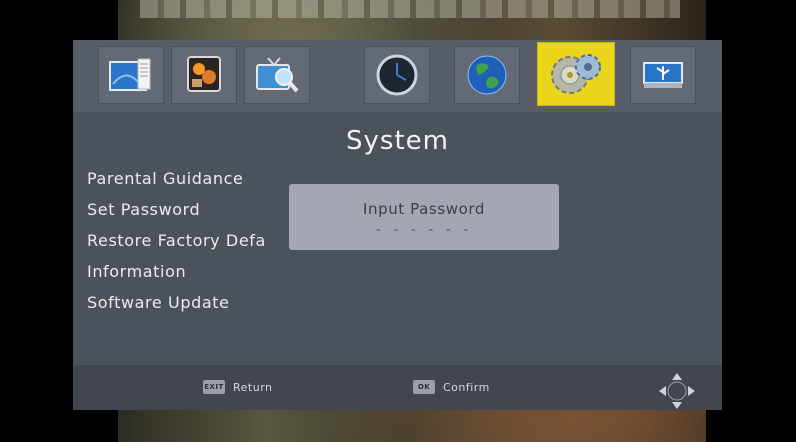 The width and height of the screenshot is (796, 442). I want to click on usb-icon, so click(663, 75).